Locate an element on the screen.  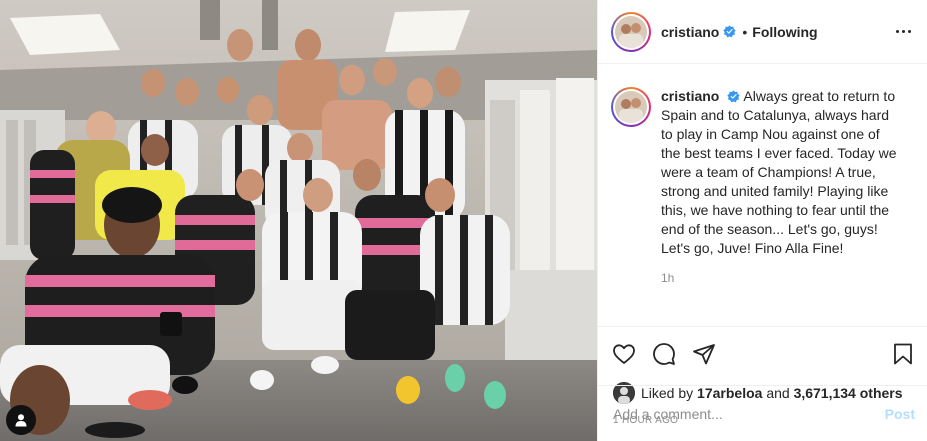
avatar-image is located at coordinates (631, 31).